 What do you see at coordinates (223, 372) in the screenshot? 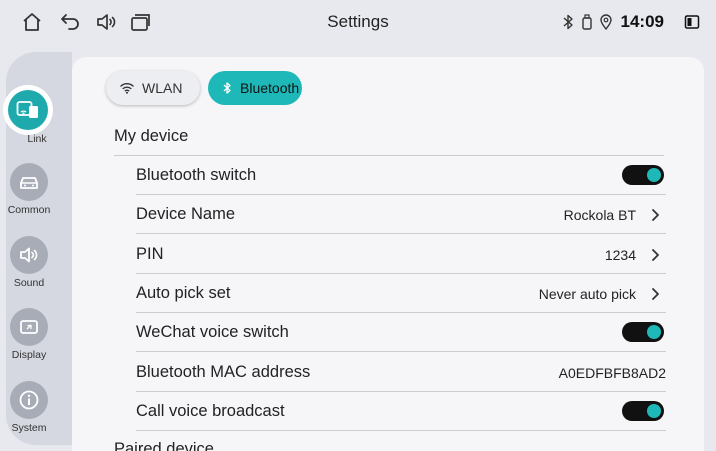
I see `row-label: Bluetooth MAC address` at bounding box center [223, 372].